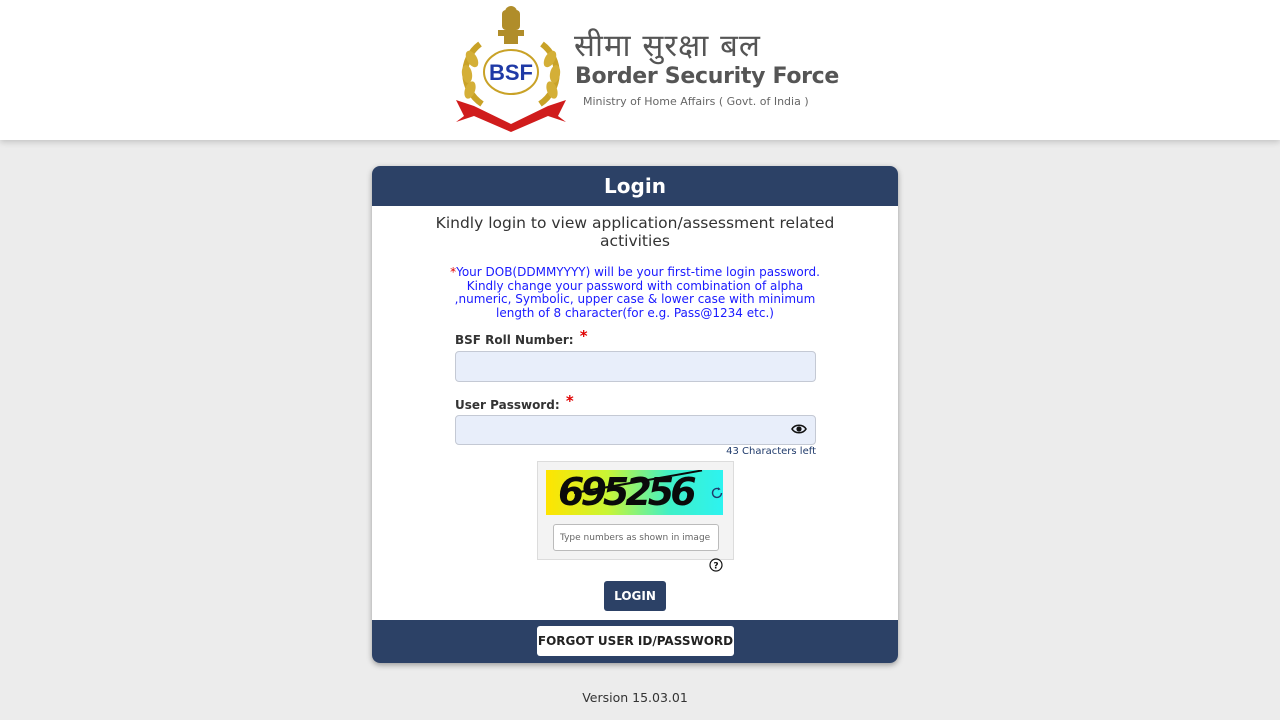 This screenshot has height=720, width=1280. Describe the element at coordinates (511, 72) in the screenshot. I see `emblem-text: BSF` at that location.